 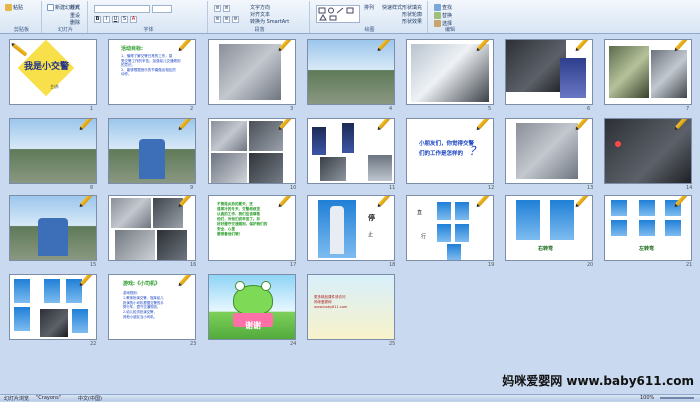 I want to click on theme-status: "Crayons", so click(x=49, y=398).